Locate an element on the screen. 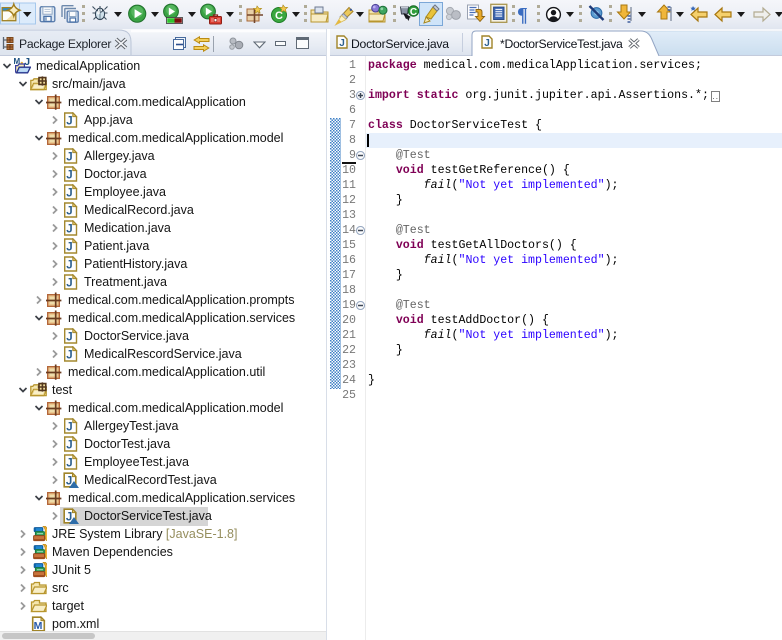  svg-text: C is located at coordinates (413, 12).